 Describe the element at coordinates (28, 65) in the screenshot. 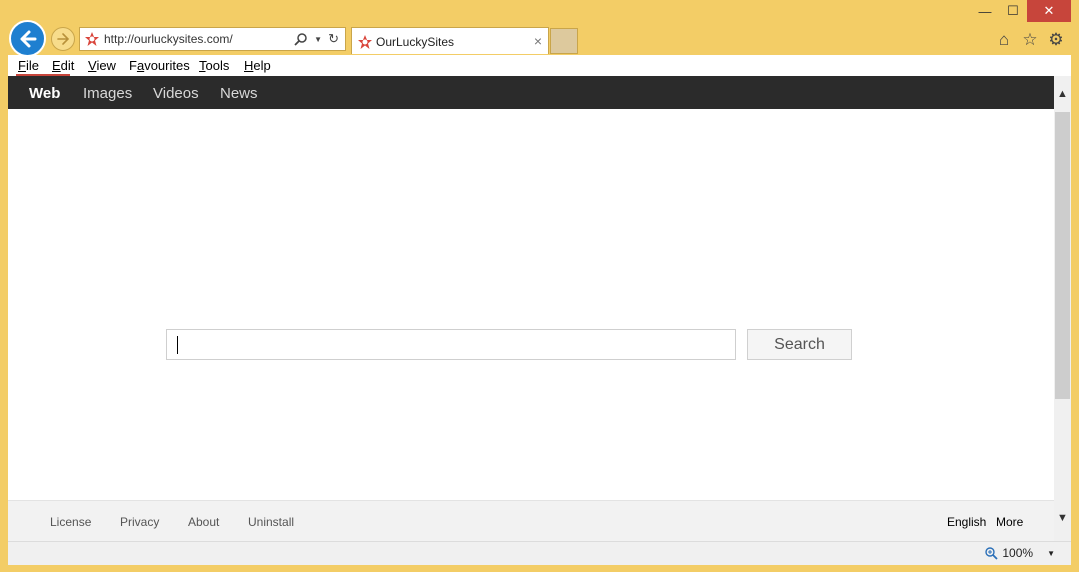

I see `menu-file: File` at that location.